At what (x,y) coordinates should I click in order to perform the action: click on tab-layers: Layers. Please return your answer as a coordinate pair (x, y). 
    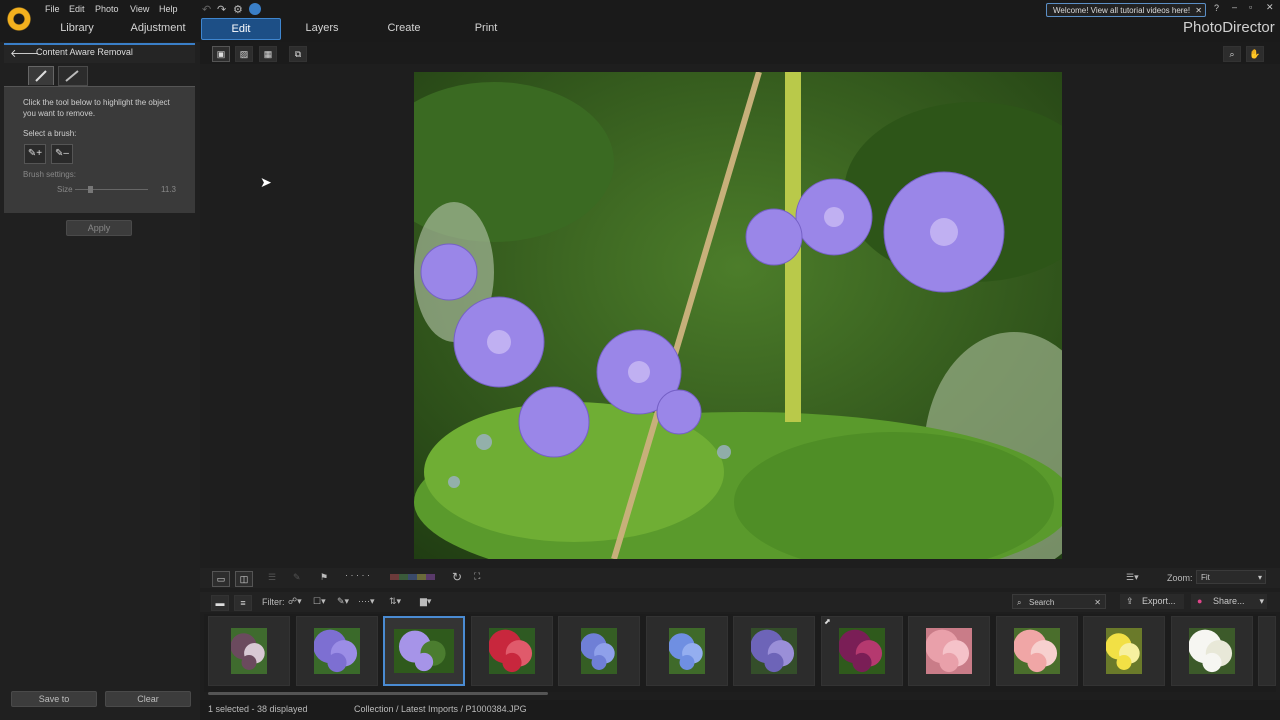
    Looking at the image, I should click on (322, 28).